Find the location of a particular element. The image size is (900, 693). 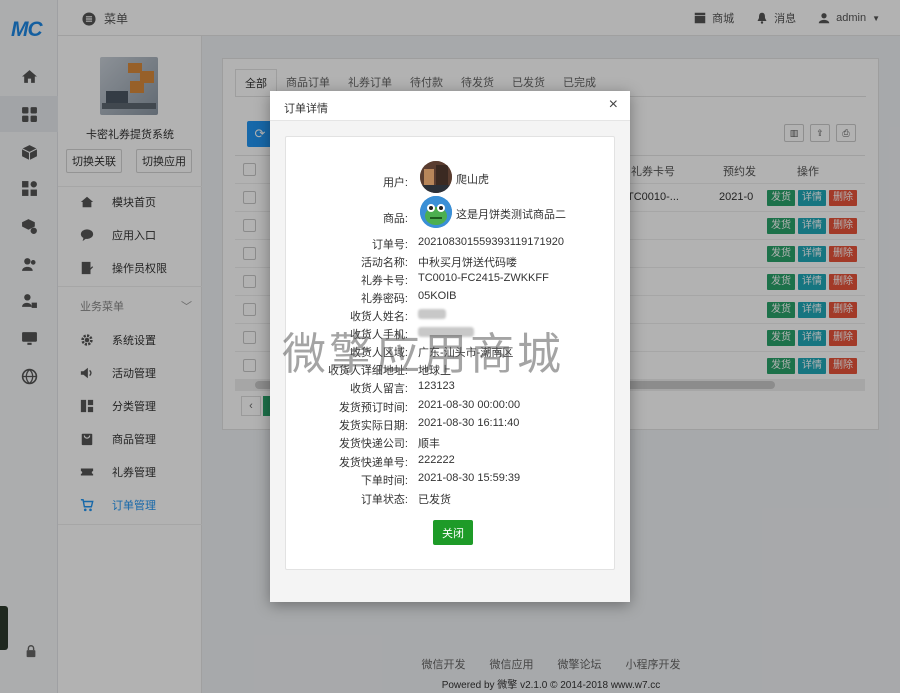

detail-row-reserved-ship-time: 发货预订时间: 2021-08-30 00:00:00 is located at coordinates (451, 406).